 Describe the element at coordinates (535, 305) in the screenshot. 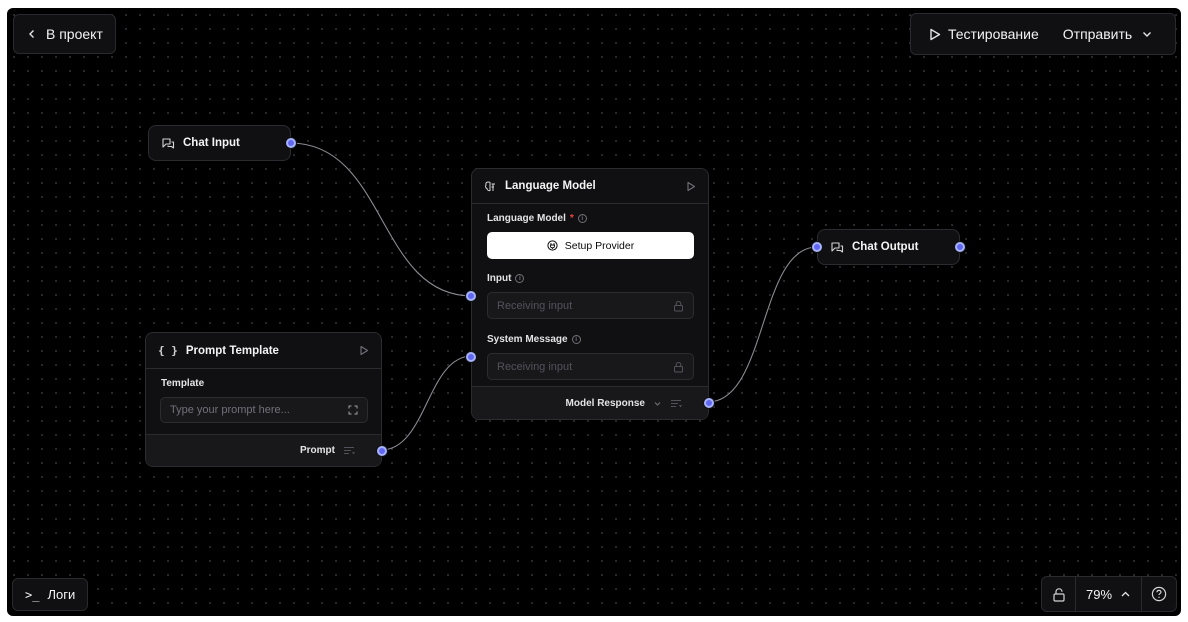

I see `input-placeholder: Receiving input` at that location.